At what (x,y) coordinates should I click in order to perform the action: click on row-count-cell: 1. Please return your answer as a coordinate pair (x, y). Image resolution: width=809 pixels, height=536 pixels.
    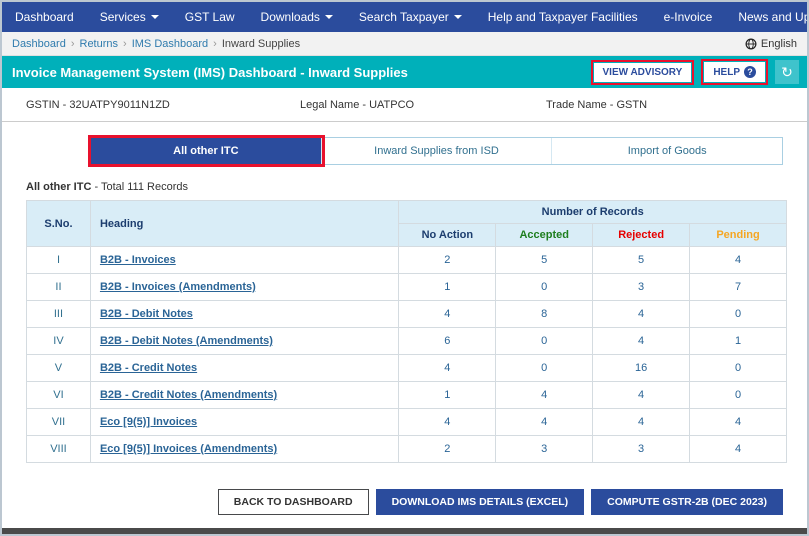
    Looking at the image, I should click on (447, 395).